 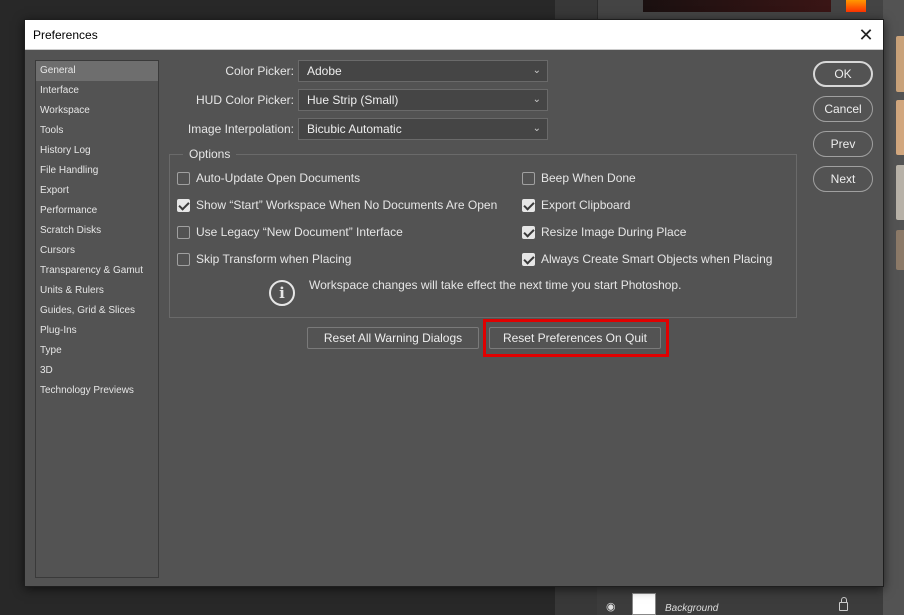 What do you see at coordinates (97, 191) in the screenshot?
I see `nav-item-export: Export` at bounding box center [97, 191].